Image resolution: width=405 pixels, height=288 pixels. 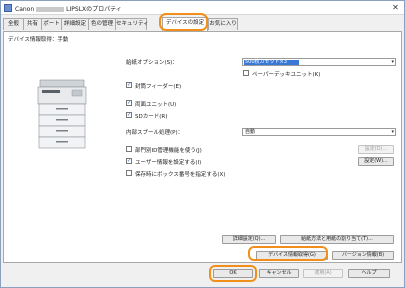 What do you see at coordinates (250, 132) in the screenshot?
I see `spool-value: 自動` at bounding box center [250, 132].